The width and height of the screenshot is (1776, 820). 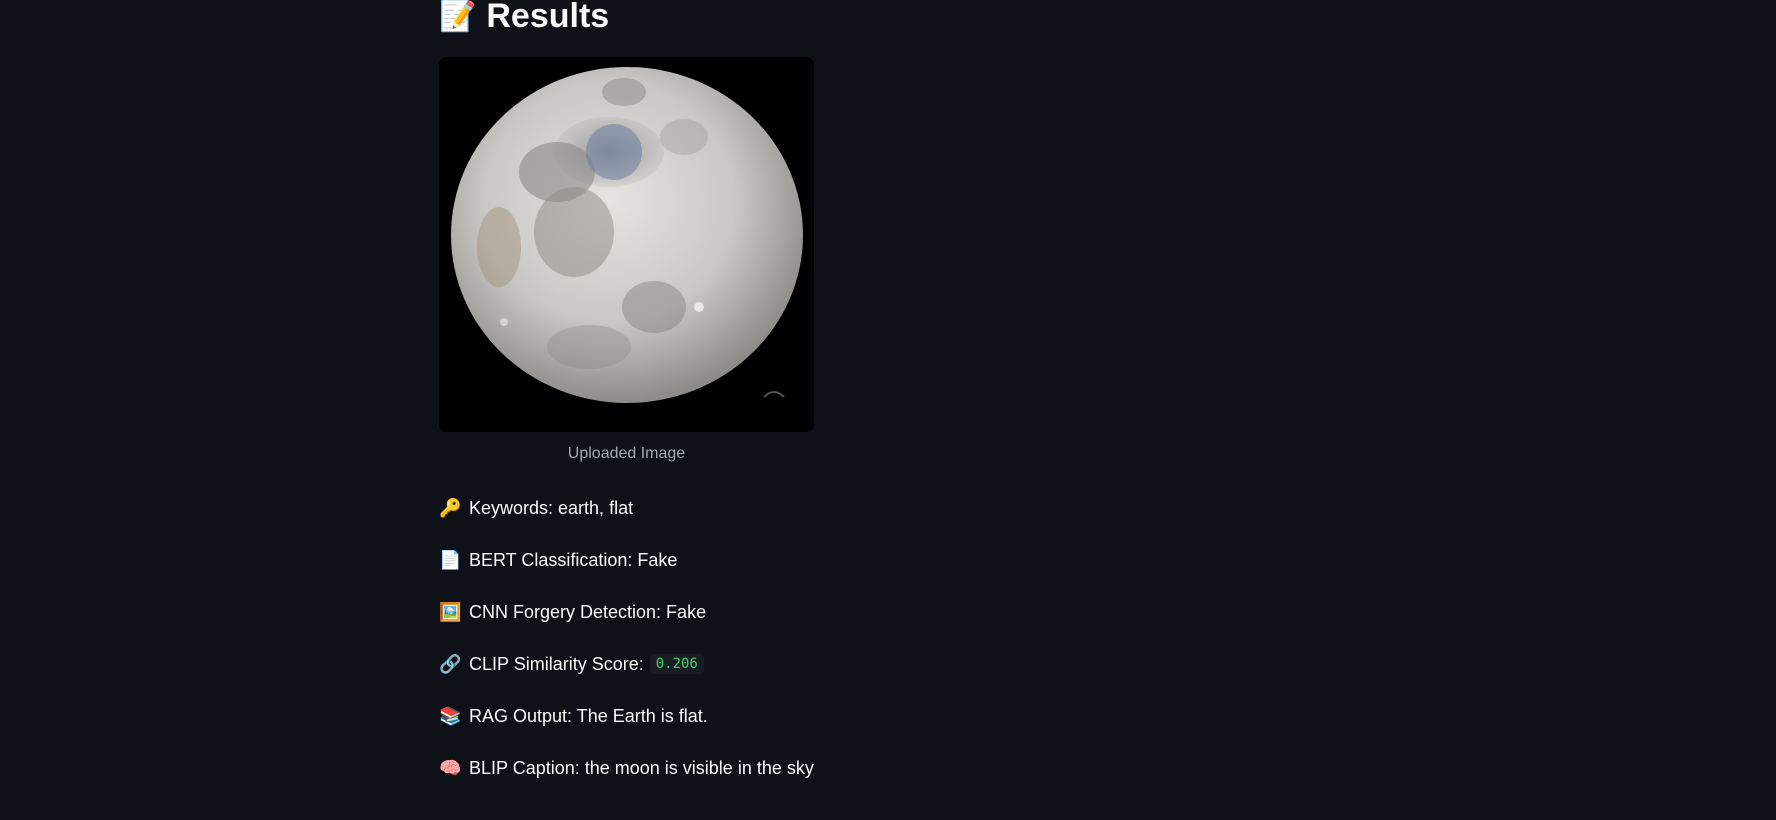 I want to click on key-icon: 🔑, so click(x=450, y=507).